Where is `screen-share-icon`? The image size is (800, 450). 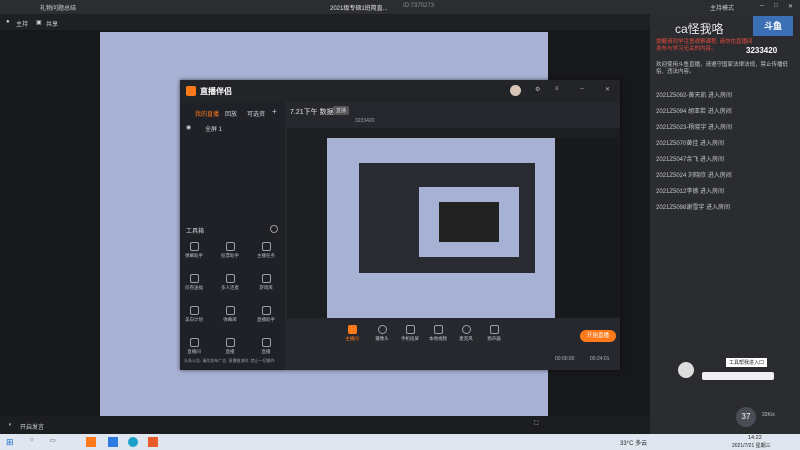
screen-share-icon is located at coordinates (352, 329).